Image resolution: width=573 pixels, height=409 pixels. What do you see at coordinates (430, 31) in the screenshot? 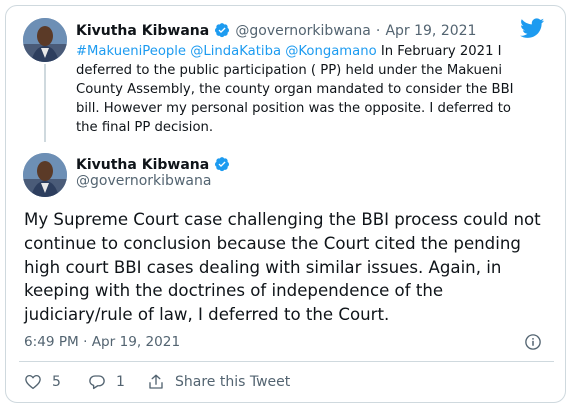
I see `tweet-date: Apr 19, 2021` at bounding box center [430, 31].